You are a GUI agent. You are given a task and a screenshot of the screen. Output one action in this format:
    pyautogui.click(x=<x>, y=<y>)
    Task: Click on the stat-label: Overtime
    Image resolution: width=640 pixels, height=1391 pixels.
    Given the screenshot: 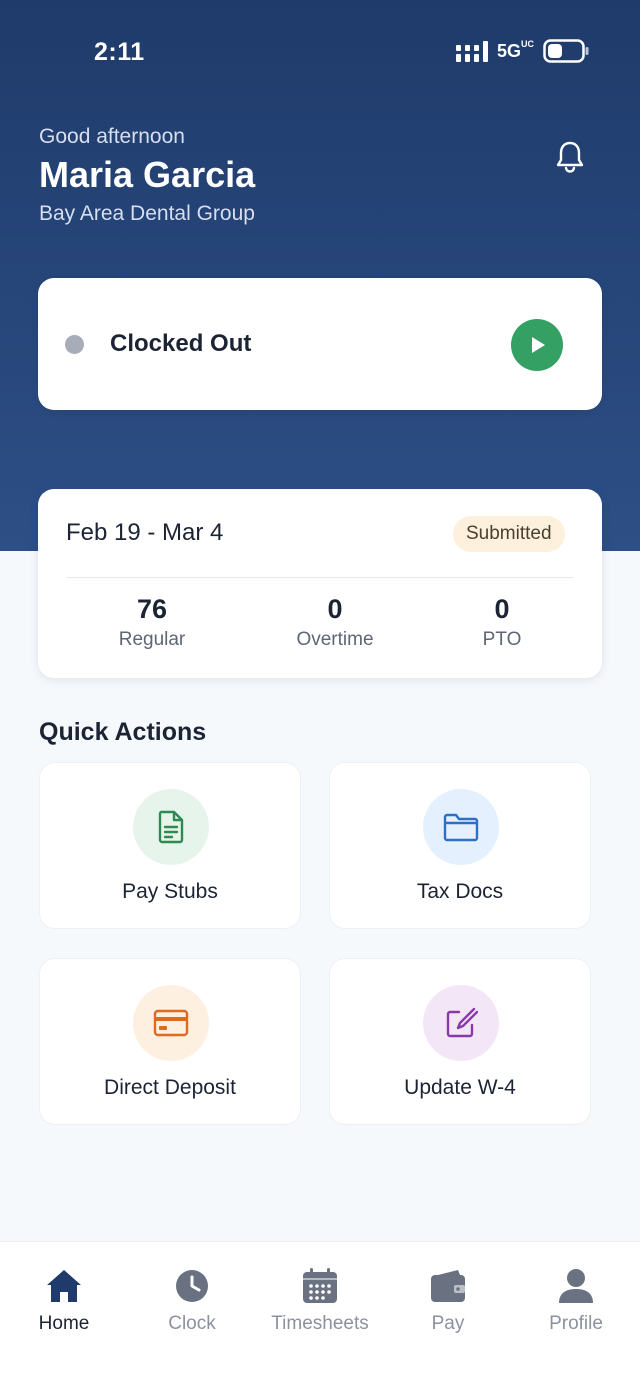 What is the action you would take?
    pyautogui.click(x=335, y=639)
    